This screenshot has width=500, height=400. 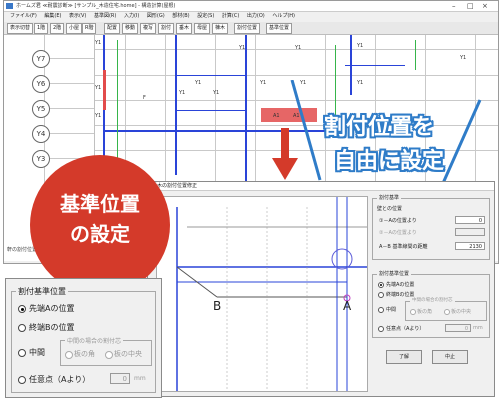 I want to click on zoom-middle-core-group: 中間の場合の割付芯 板の角 板の中央, so click(x=106, y=351).